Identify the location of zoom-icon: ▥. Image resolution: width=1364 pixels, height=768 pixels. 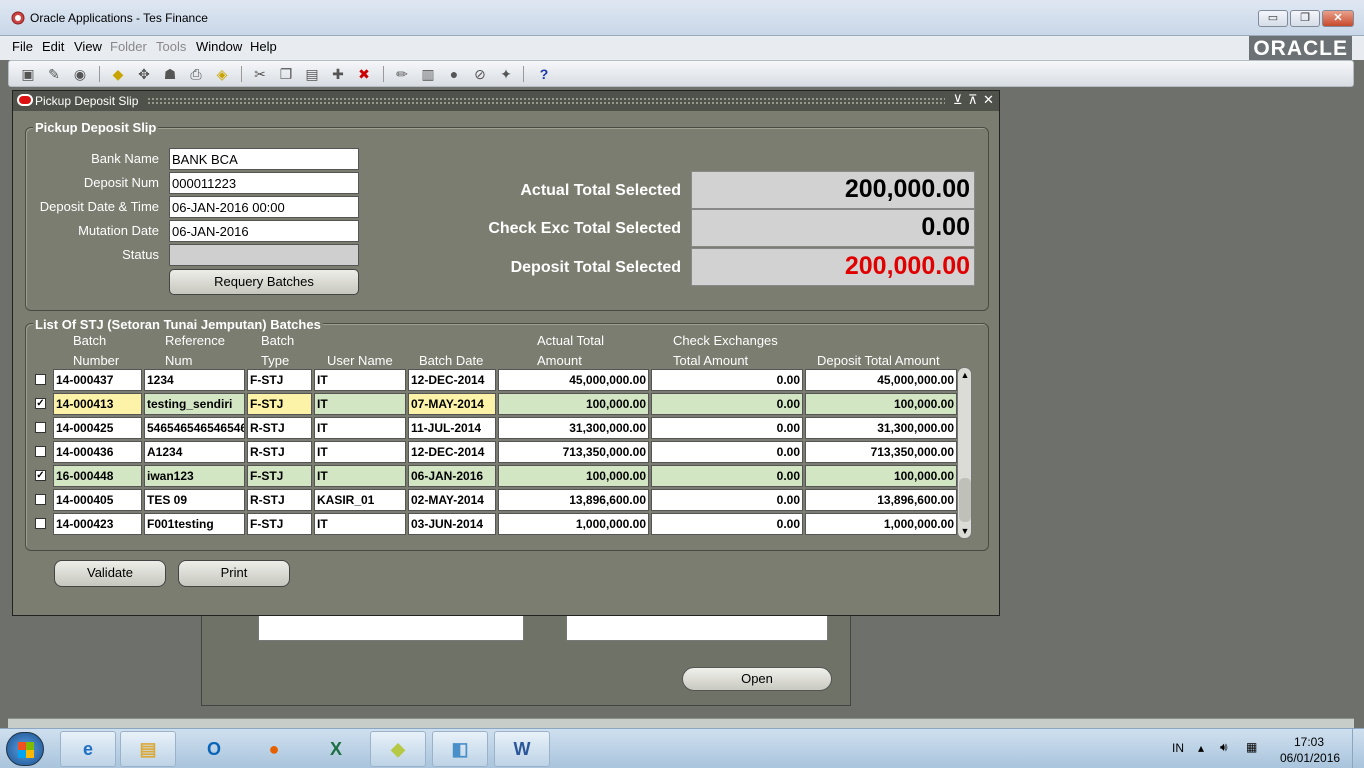
(428, 74).